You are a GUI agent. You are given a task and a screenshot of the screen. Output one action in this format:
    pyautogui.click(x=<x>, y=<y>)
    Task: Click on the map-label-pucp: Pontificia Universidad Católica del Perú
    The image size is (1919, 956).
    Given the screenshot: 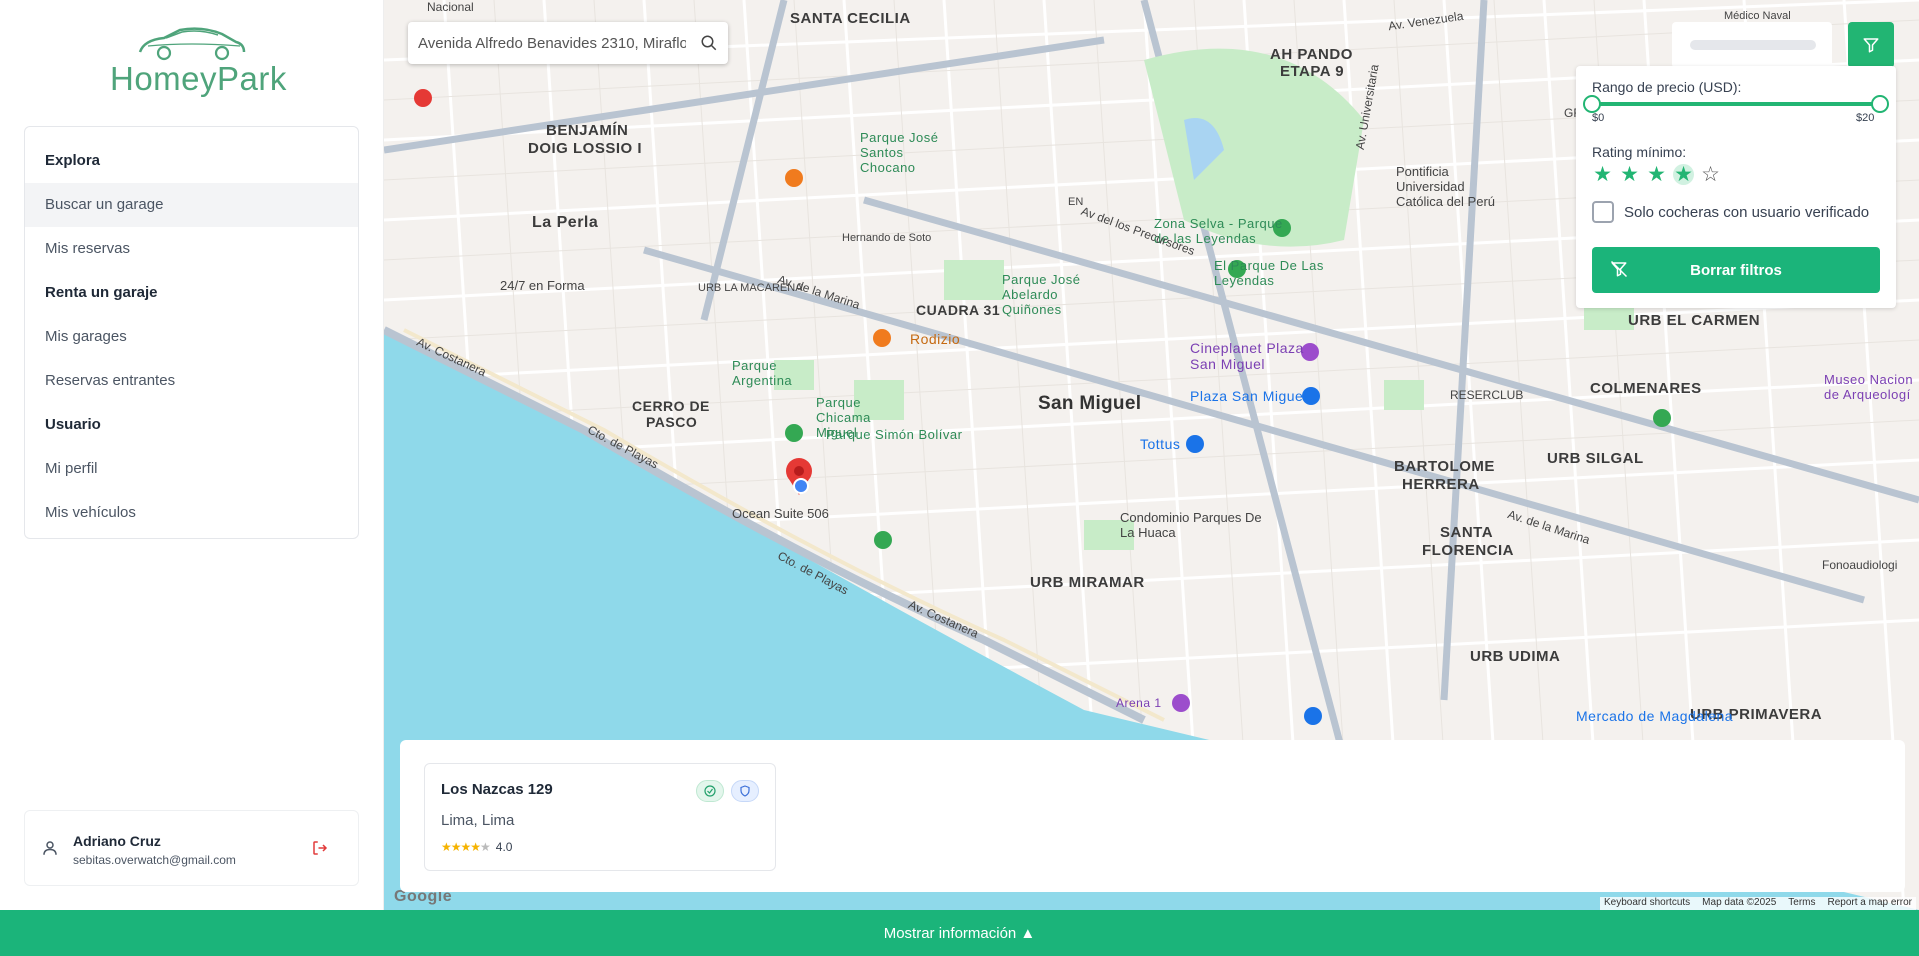 What is the action you would take?
    pyautogui.click(x=1445, y=186)
    